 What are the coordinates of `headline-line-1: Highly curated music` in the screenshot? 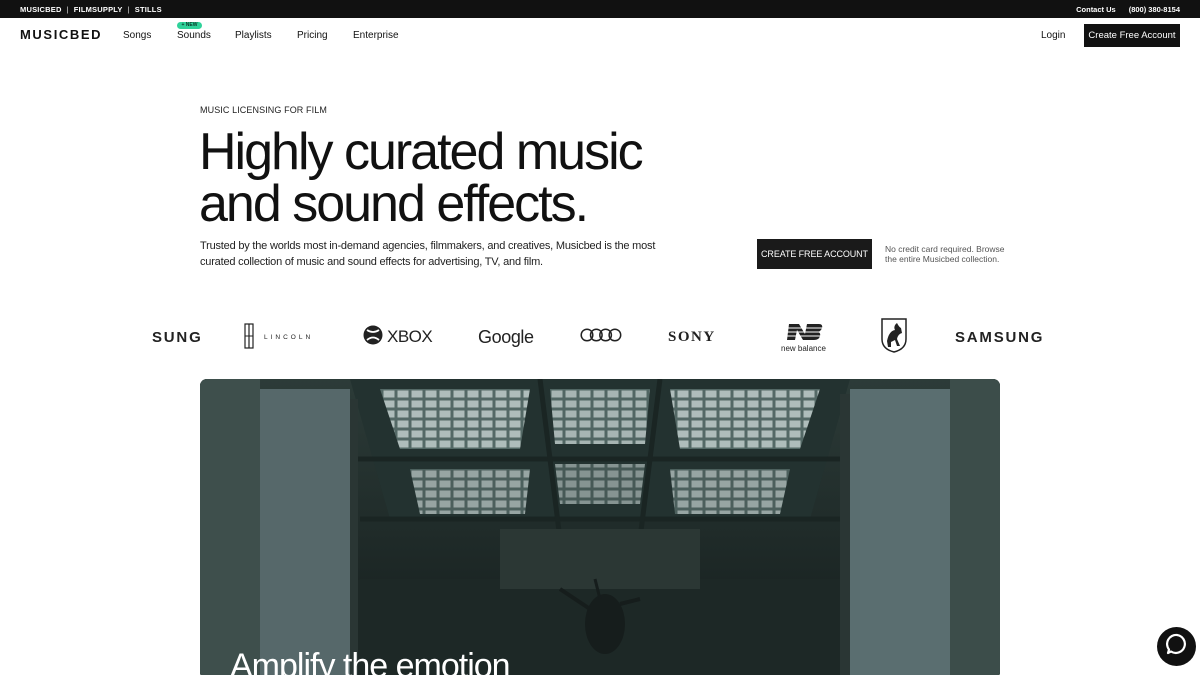 It's located at (421, 152).